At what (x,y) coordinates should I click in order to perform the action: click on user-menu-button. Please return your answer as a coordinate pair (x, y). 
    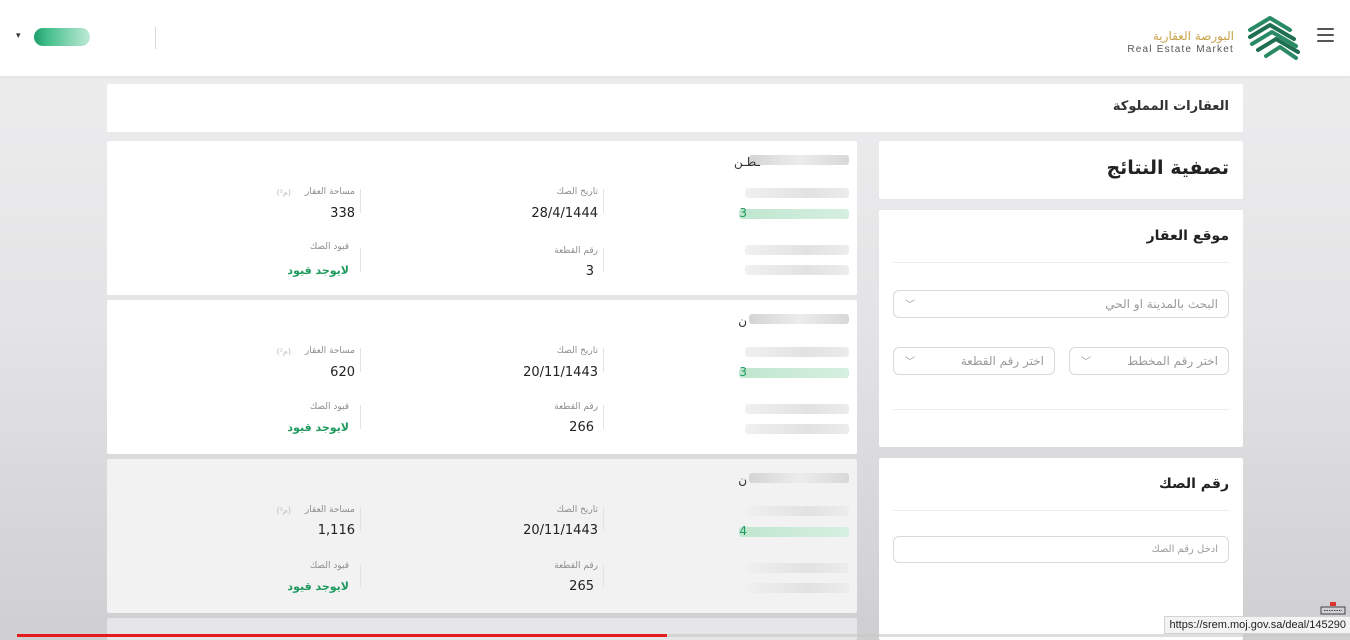
    Looking at the image, I should click on (62, 37).